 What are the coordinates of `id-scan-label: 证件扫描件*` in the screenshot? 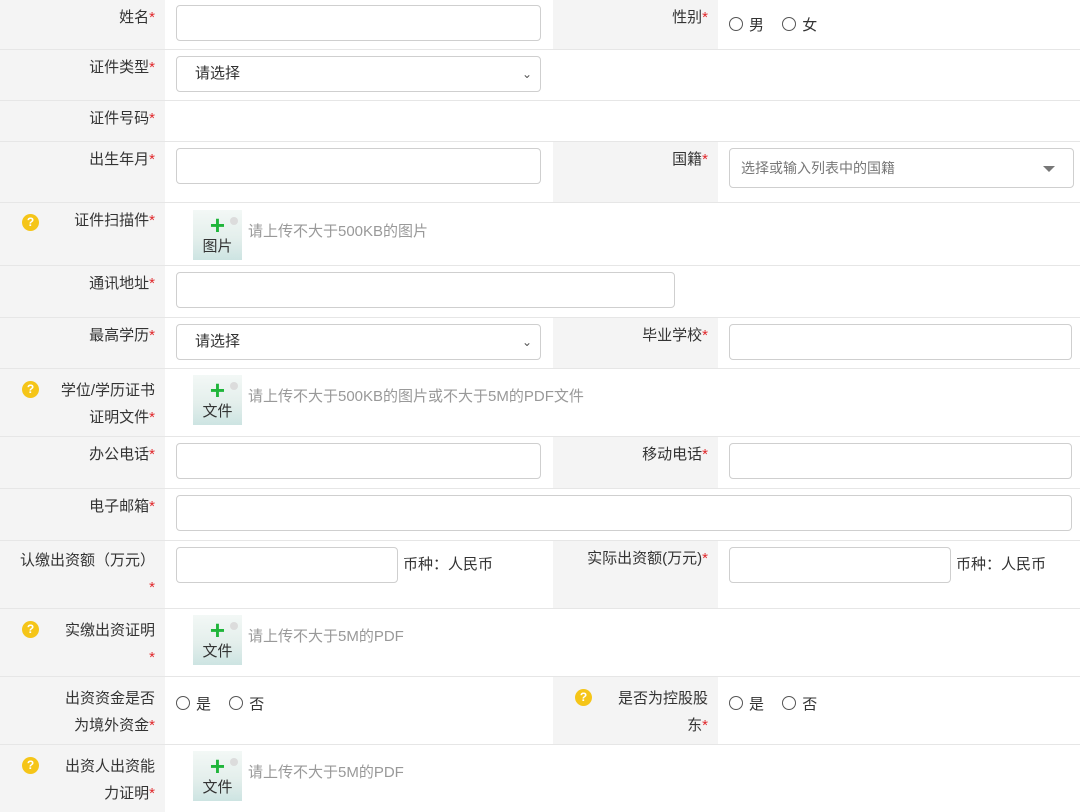 It's located at (82, 234).